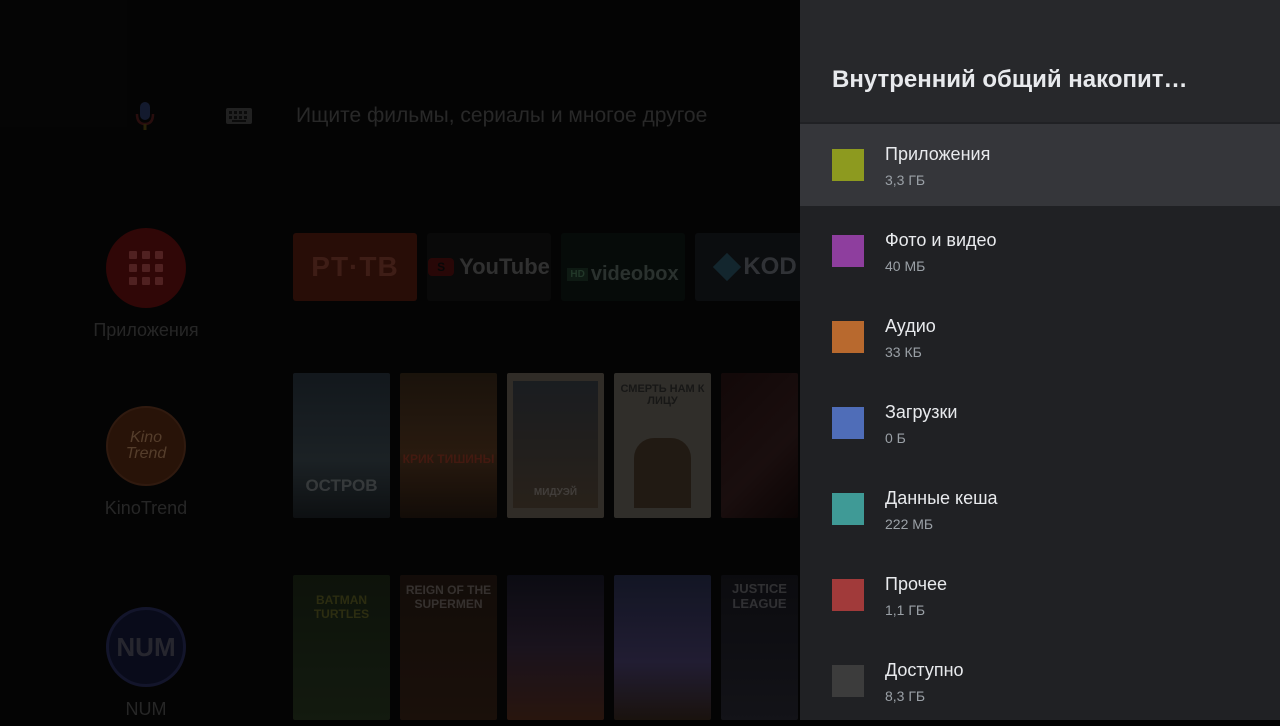 This screenshot has height=726, width=1280. Describe the element at coordinates (662, 445) in the screenshot. I see `poster: СМЕРТЬ НАМ К ЛИЦУ` at that location.